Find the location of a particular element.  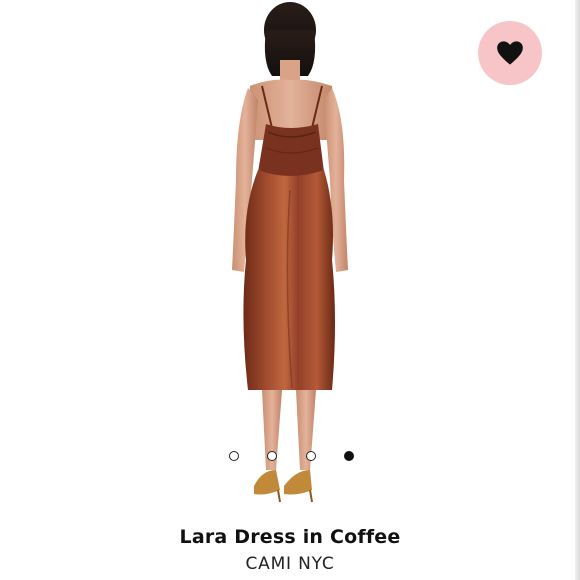

heart-icon is located at coordinates (510, 53).